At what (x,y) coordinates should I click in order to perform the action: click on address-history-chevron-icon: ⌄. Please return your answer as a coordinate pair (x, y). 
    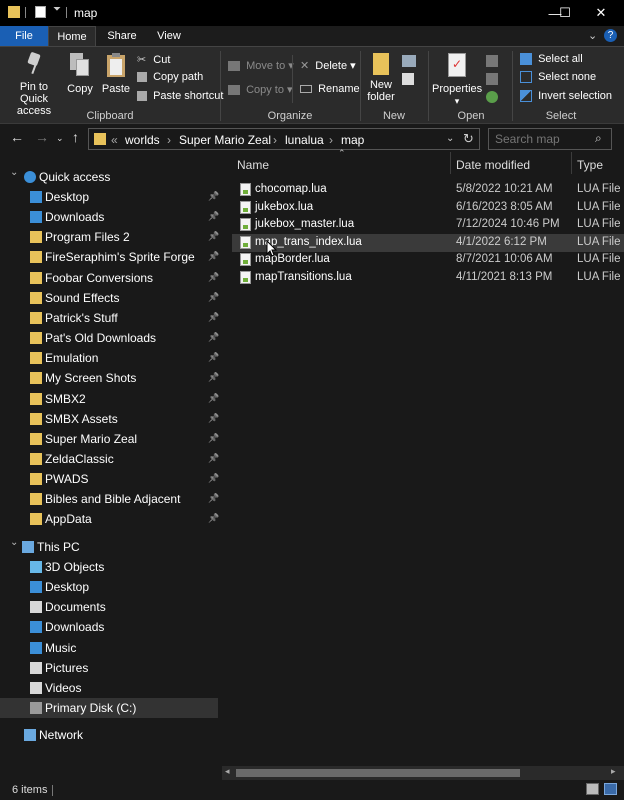
    Looking at the image, I should click on (450, 138).